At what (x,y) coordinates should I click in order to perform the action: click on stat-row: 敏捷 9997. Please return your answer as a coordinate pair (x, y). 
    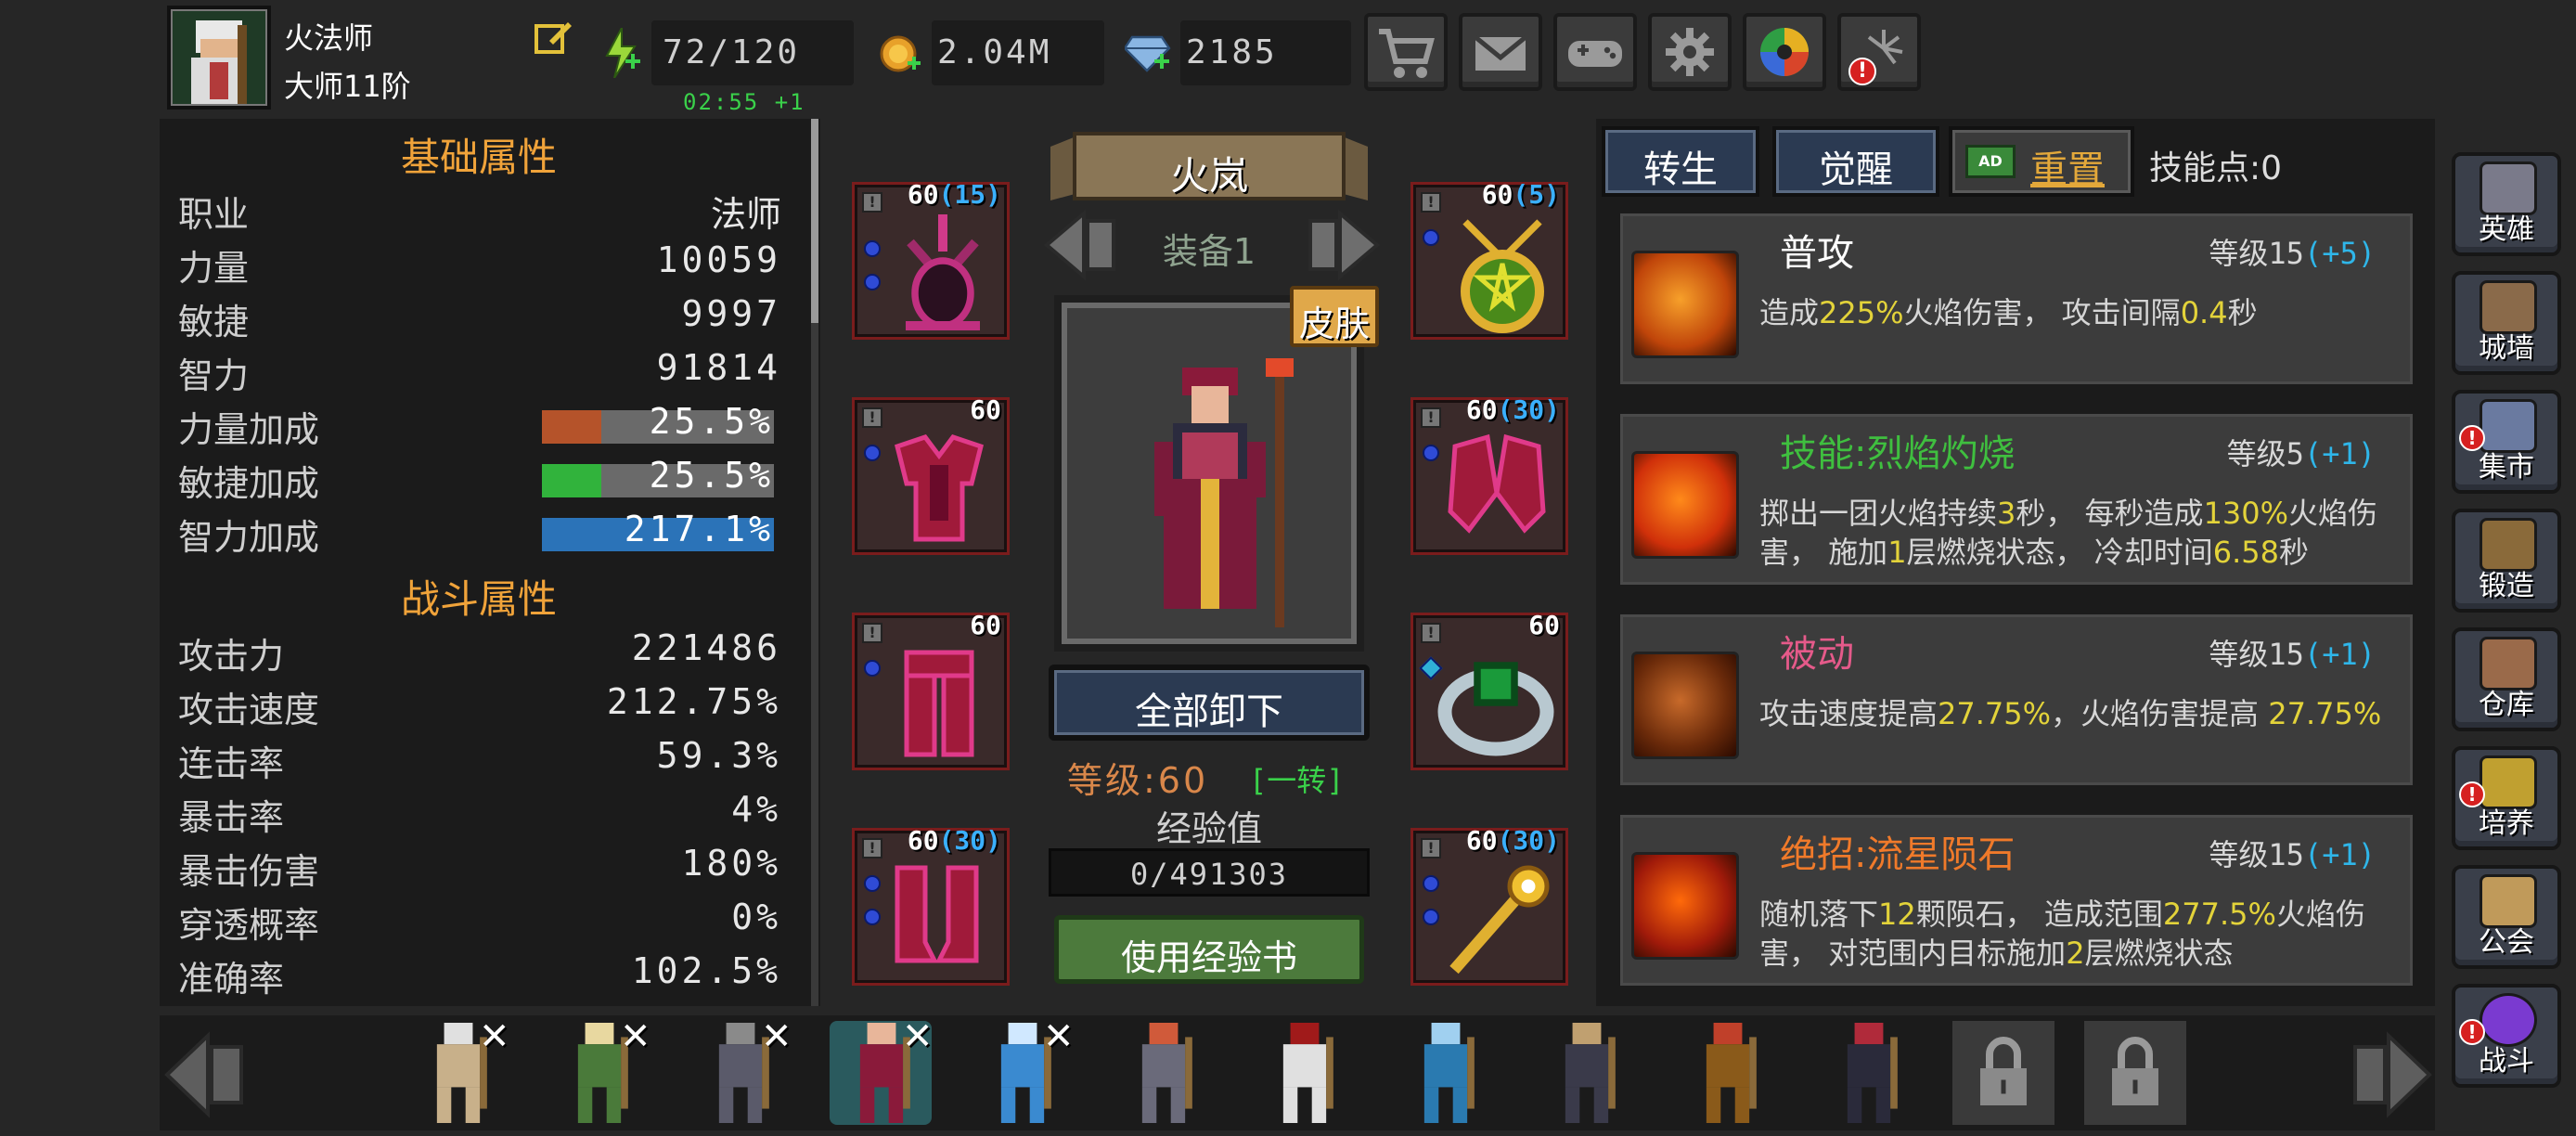
    Looking at the image, I should click on (479, 319).